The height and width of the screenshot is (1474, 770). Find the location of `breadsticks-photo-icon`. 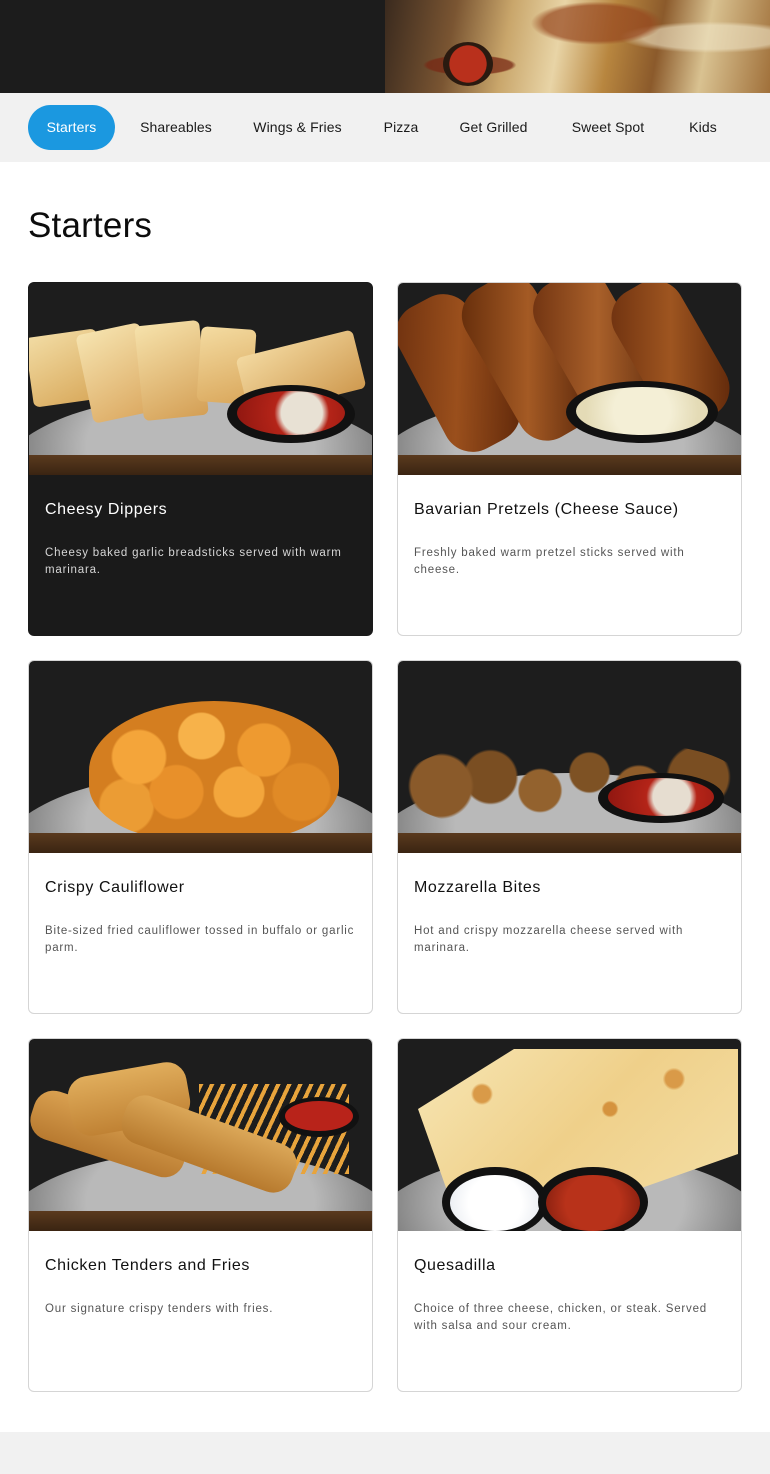

breadsticks-photo-icon is located at coordinates (200, 379).